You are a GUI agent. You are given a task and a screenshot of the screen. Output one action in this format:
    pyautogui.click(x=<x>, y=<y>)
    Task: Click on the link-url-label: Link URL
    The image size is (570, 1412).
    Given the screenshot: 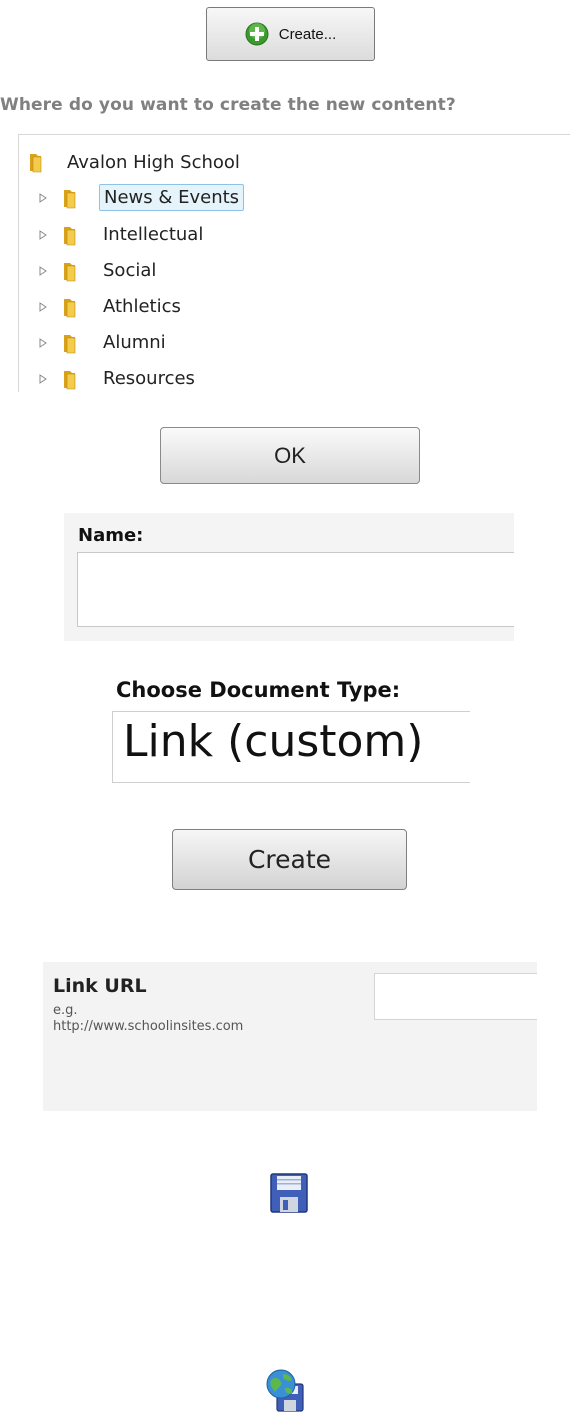 What is the action you would take?
    pyautogui.click(x=100, y=986)
    